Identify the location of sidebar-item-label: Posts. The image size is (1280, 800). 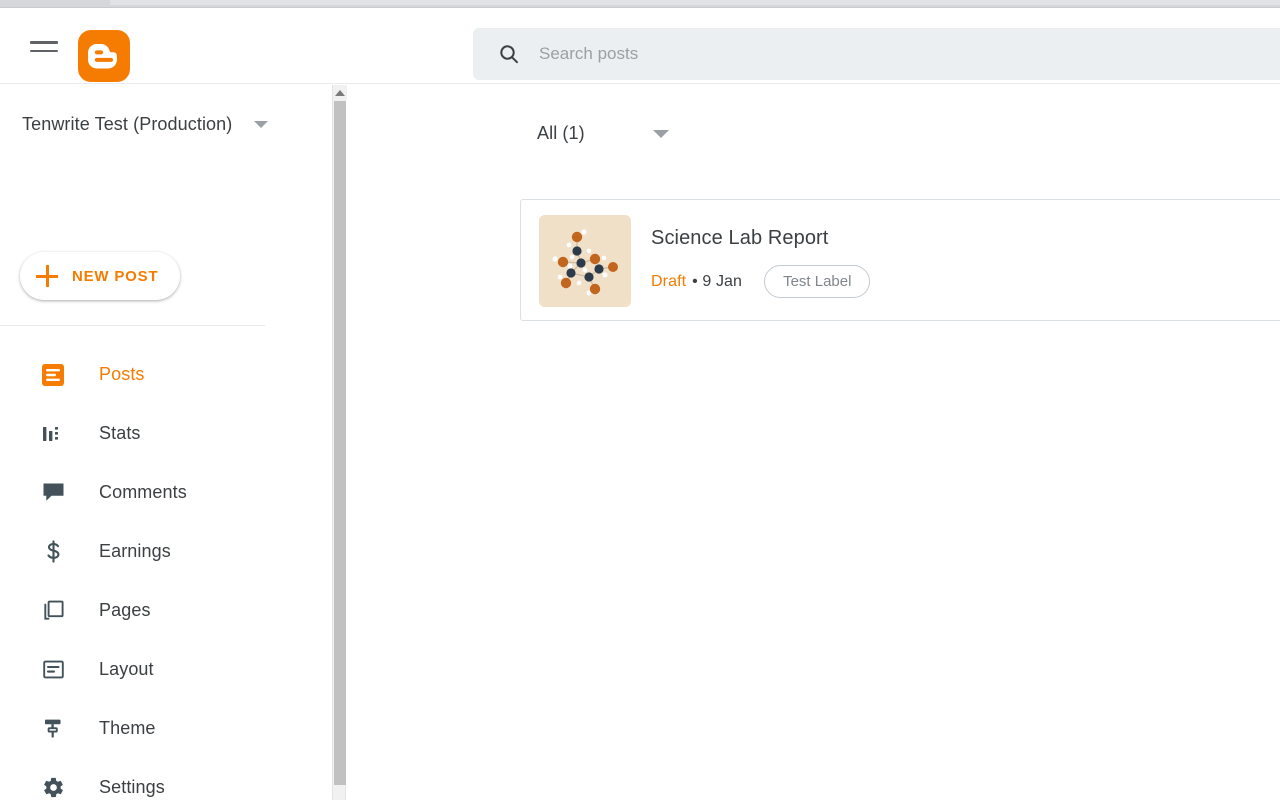
(122, 374).